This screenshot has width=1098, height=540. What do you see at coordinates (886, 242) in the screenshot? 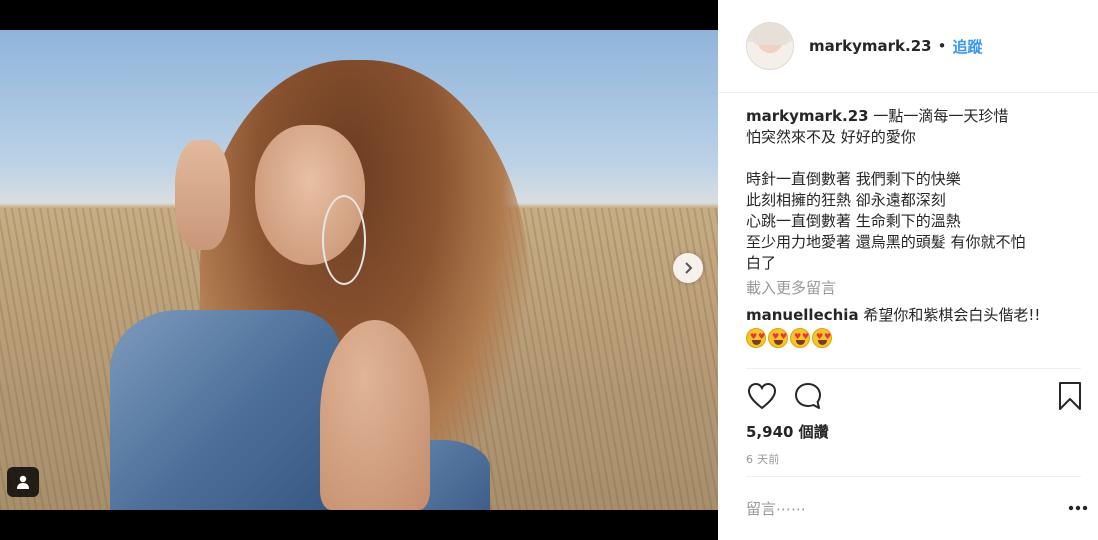
I see `caption-line: 至少用力地愛著 還烏黑的頭髮 有你就不怕` at bounding box center [886, 242].